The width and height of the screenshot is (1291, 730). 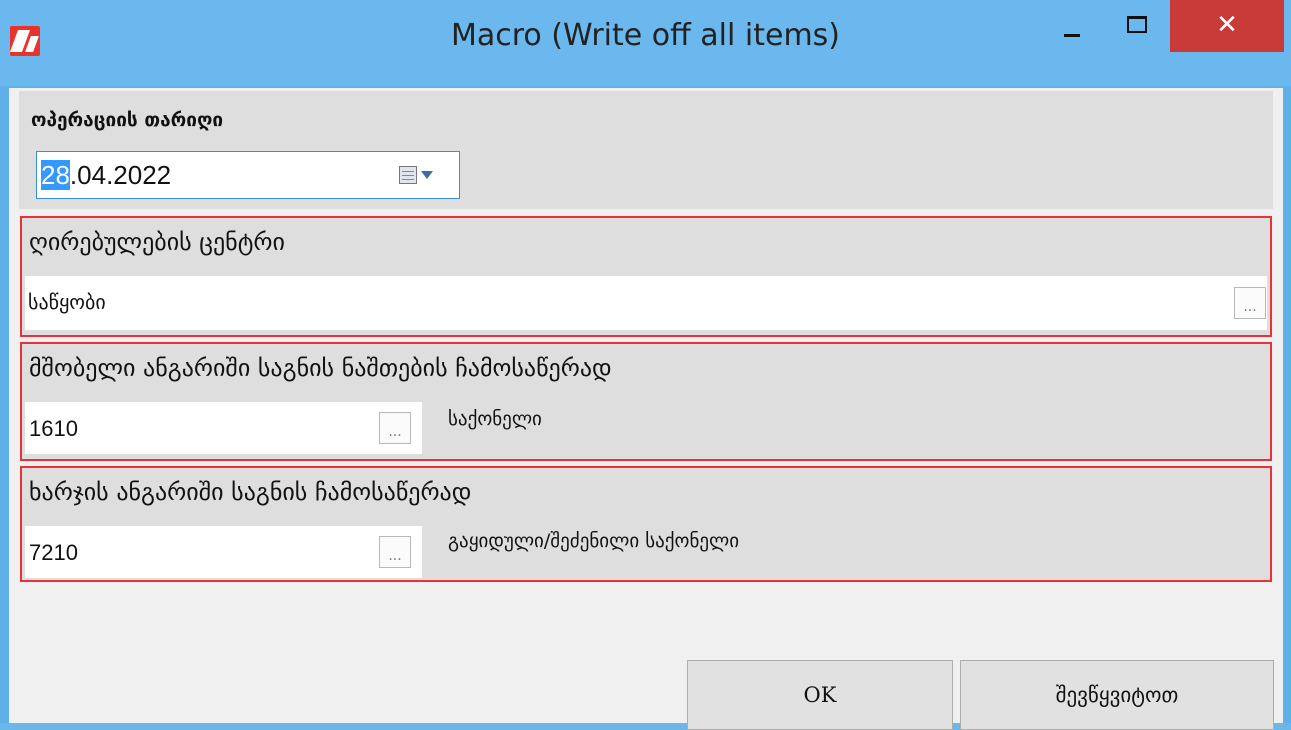 I want to click on close-button: ✕, so click(x=1227, y=26).